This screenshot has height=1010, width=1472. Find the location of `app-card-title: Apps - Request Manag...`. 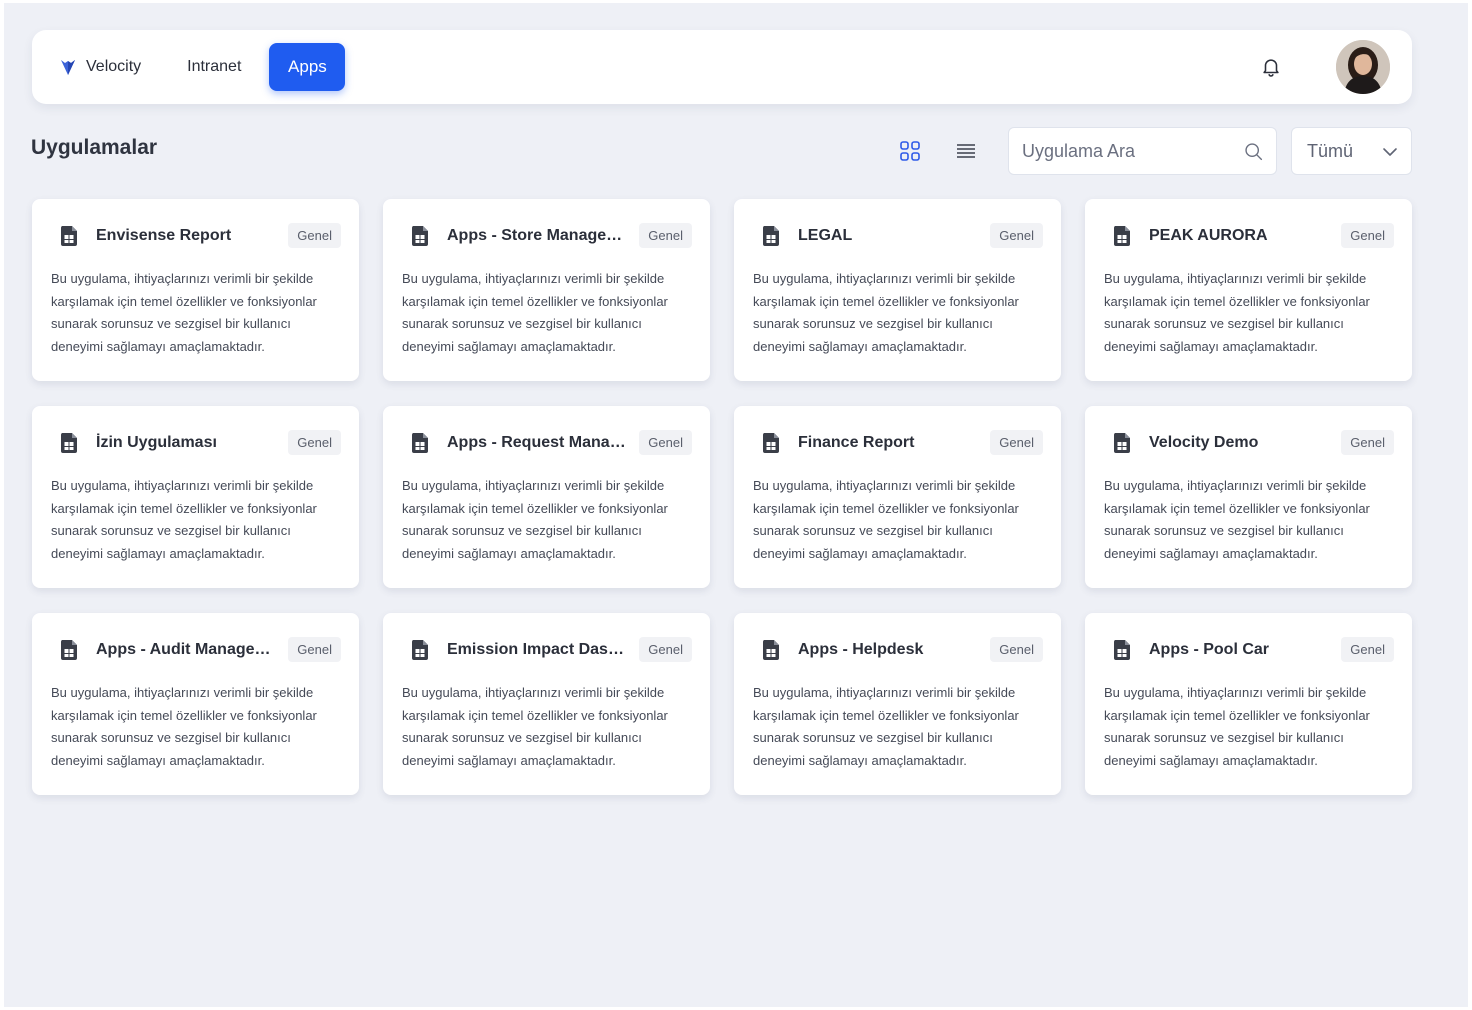

app-card-title: Apps - Request Manag... is located at coordinates (537, 442).